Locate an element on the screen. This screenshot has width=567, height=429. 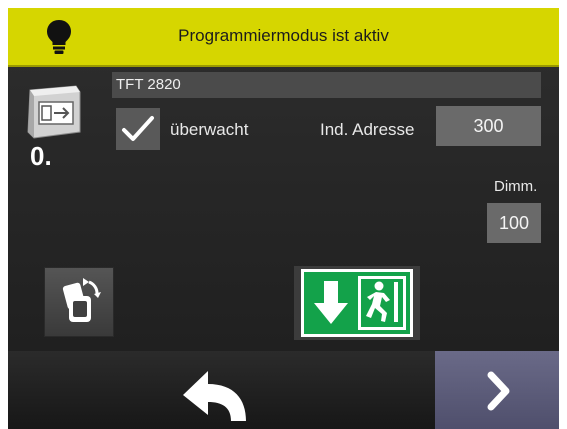
device-name-field: TFT 2820 is located at coordinates (326, 85).